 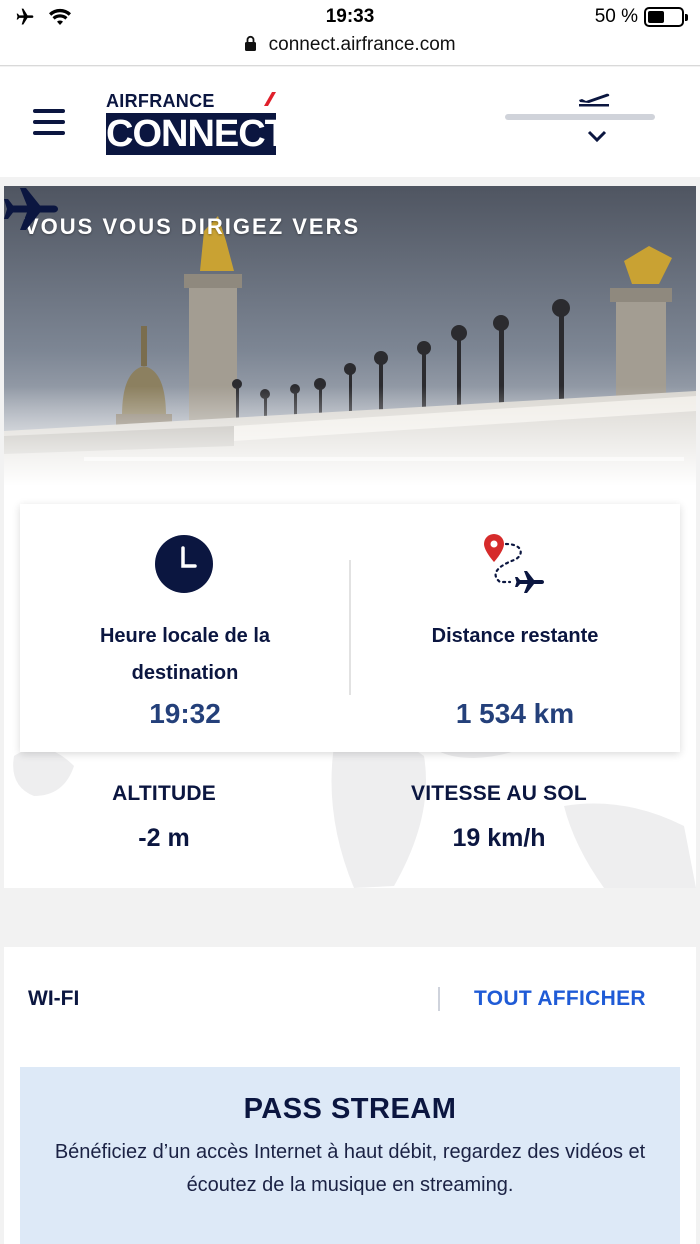 I want to click on battery-percentage: 50 %, so click(x=616, y=16).